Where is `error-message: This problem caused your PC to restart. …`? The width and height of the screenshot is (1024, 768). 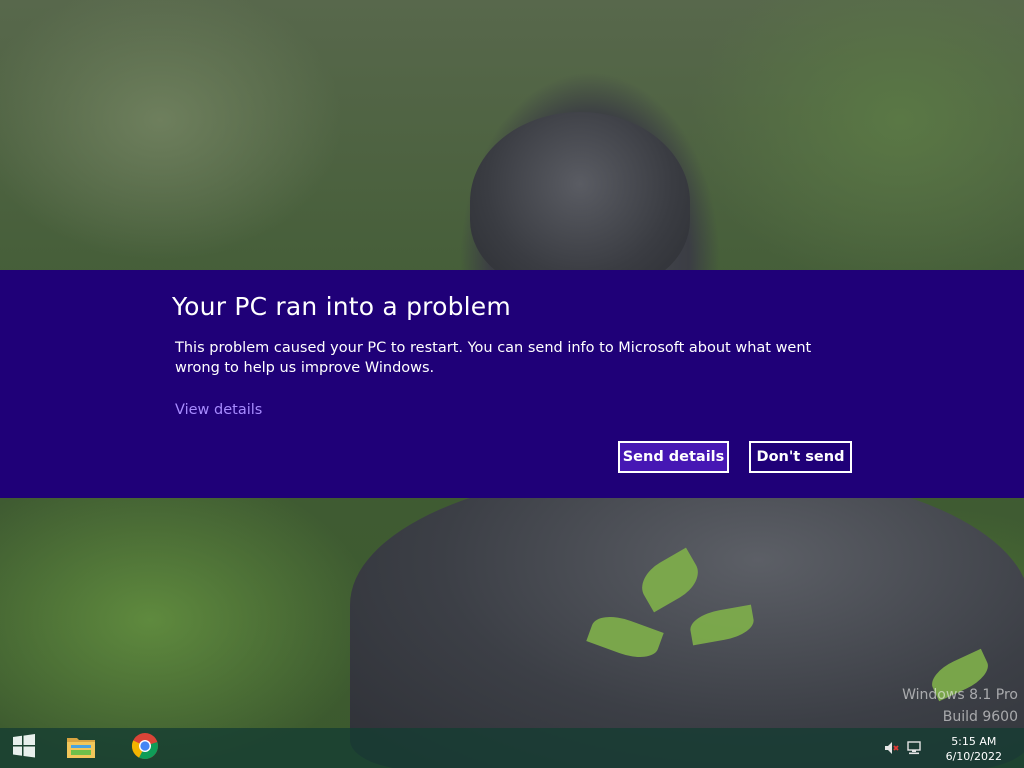 error-message: This problem caused your PC to restart. … is located at coordinates (493, 358).